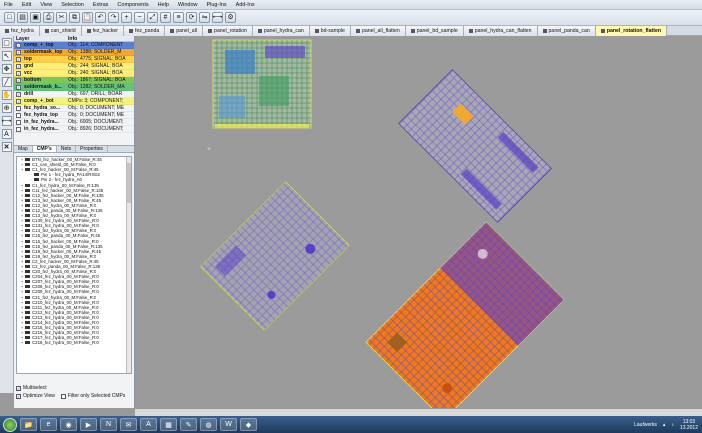 The width and height of the screenshot is (702, 433). Describe the element at coordinates (74, 342) in the screenshot. I see `tree-item: + C218_fez_hydra_00_M:False_R:0` at that location.